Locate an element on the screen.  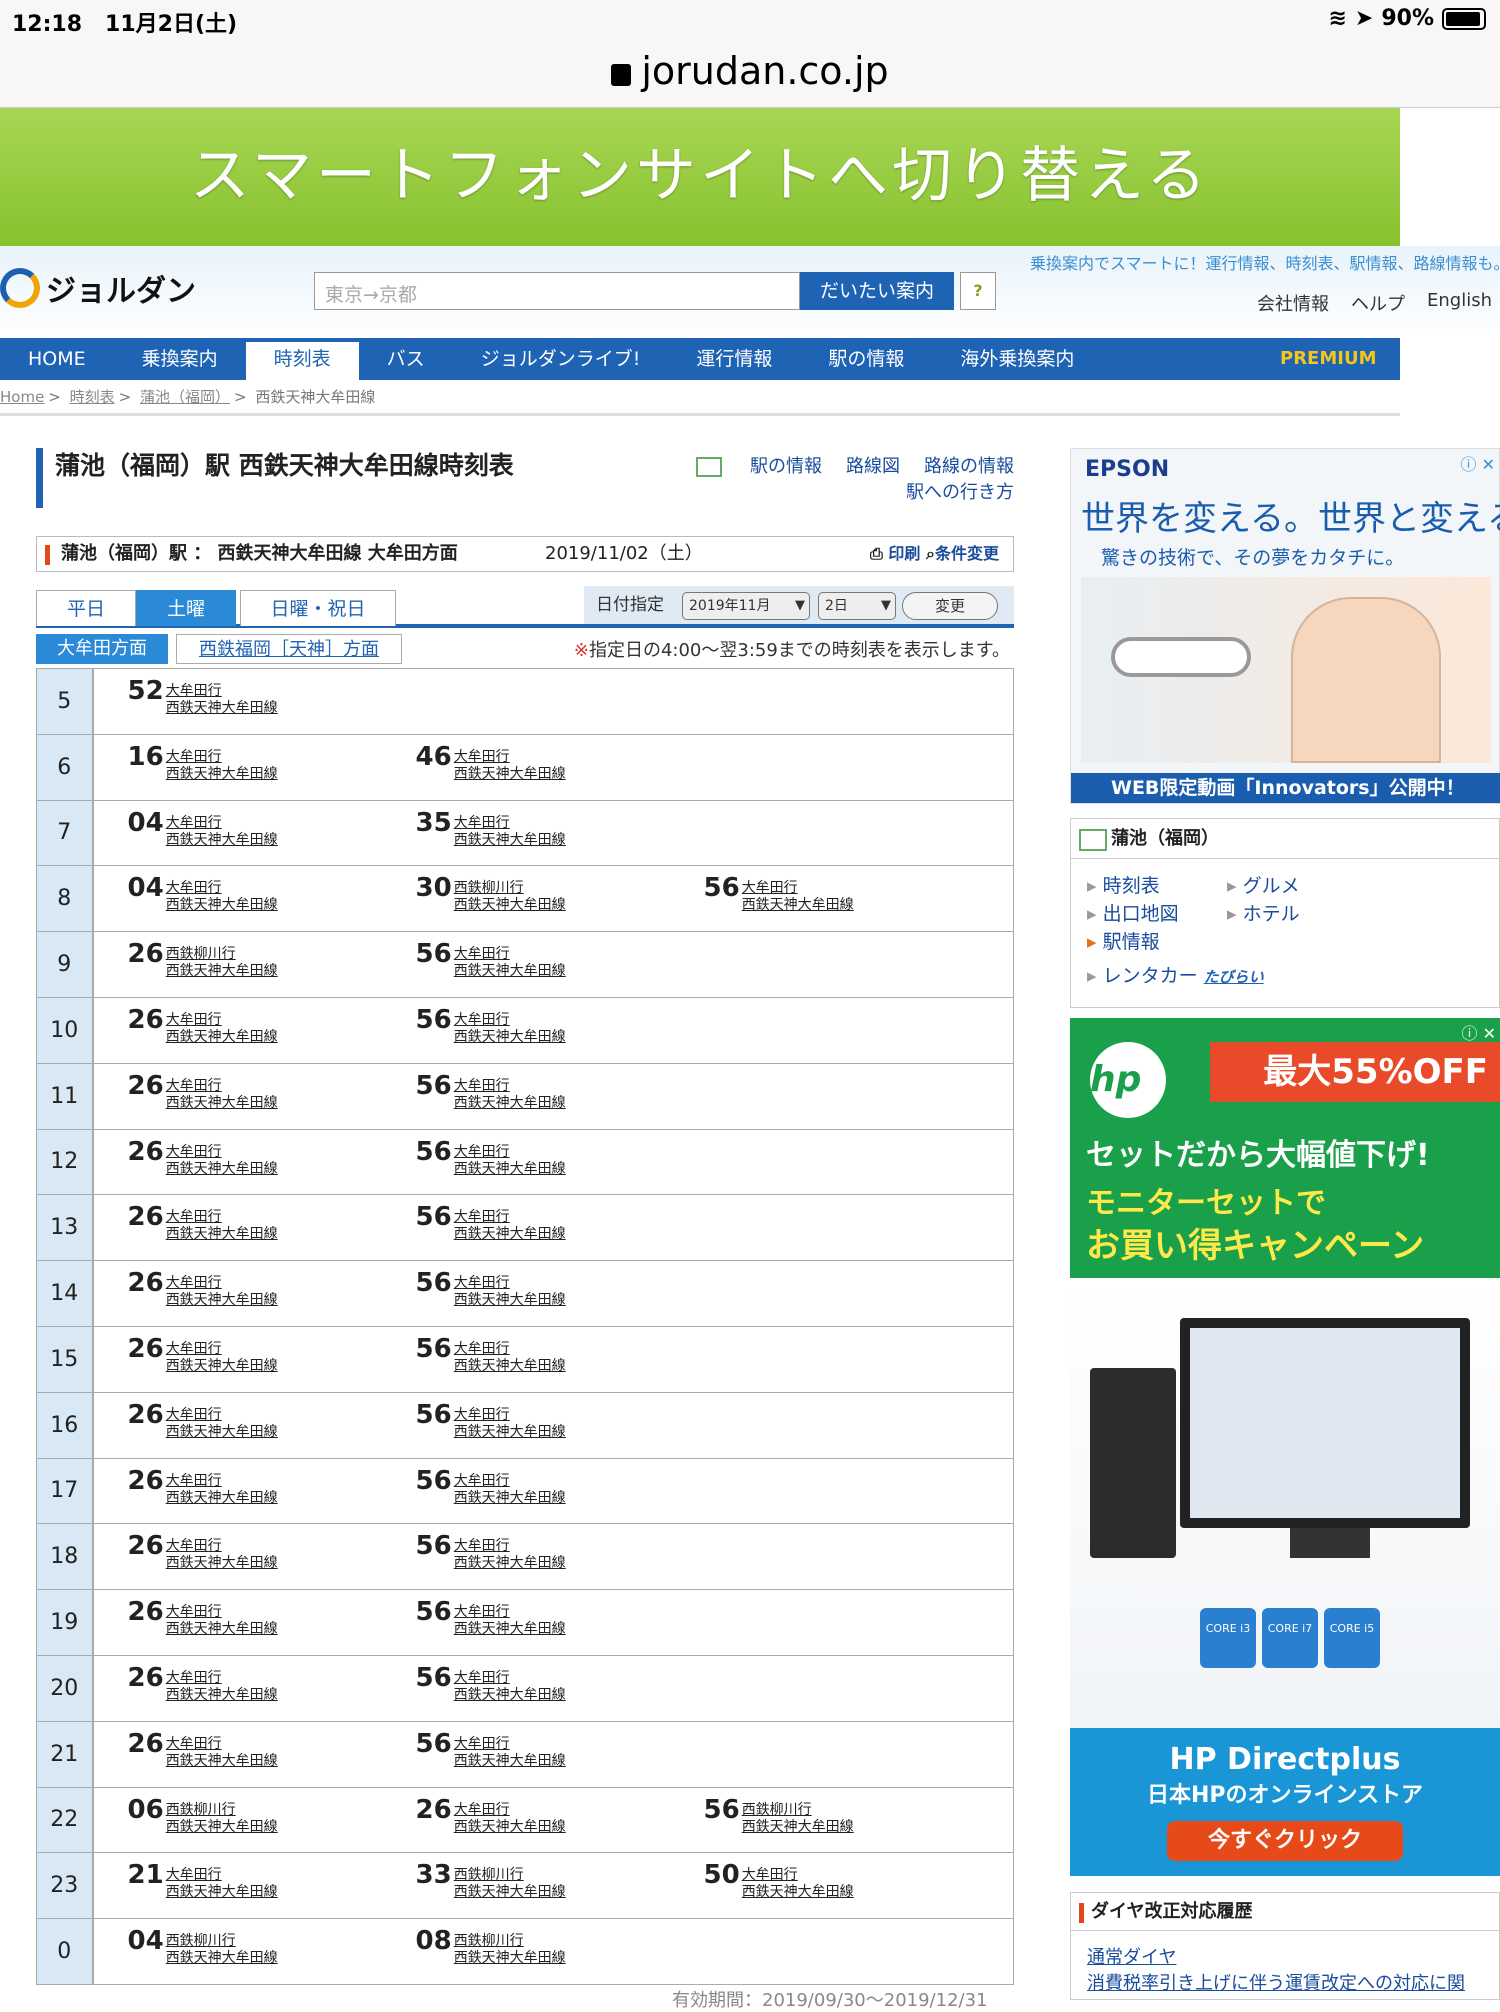
direction-tenjin: 西鉄福岡［天神］方面 is located at coordinates (289, 649).